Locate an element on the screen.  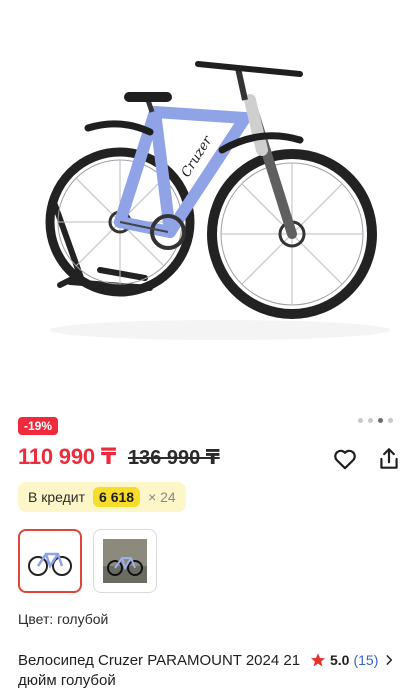
thumbnail-bike-photo is located at coordinates (50, 561).